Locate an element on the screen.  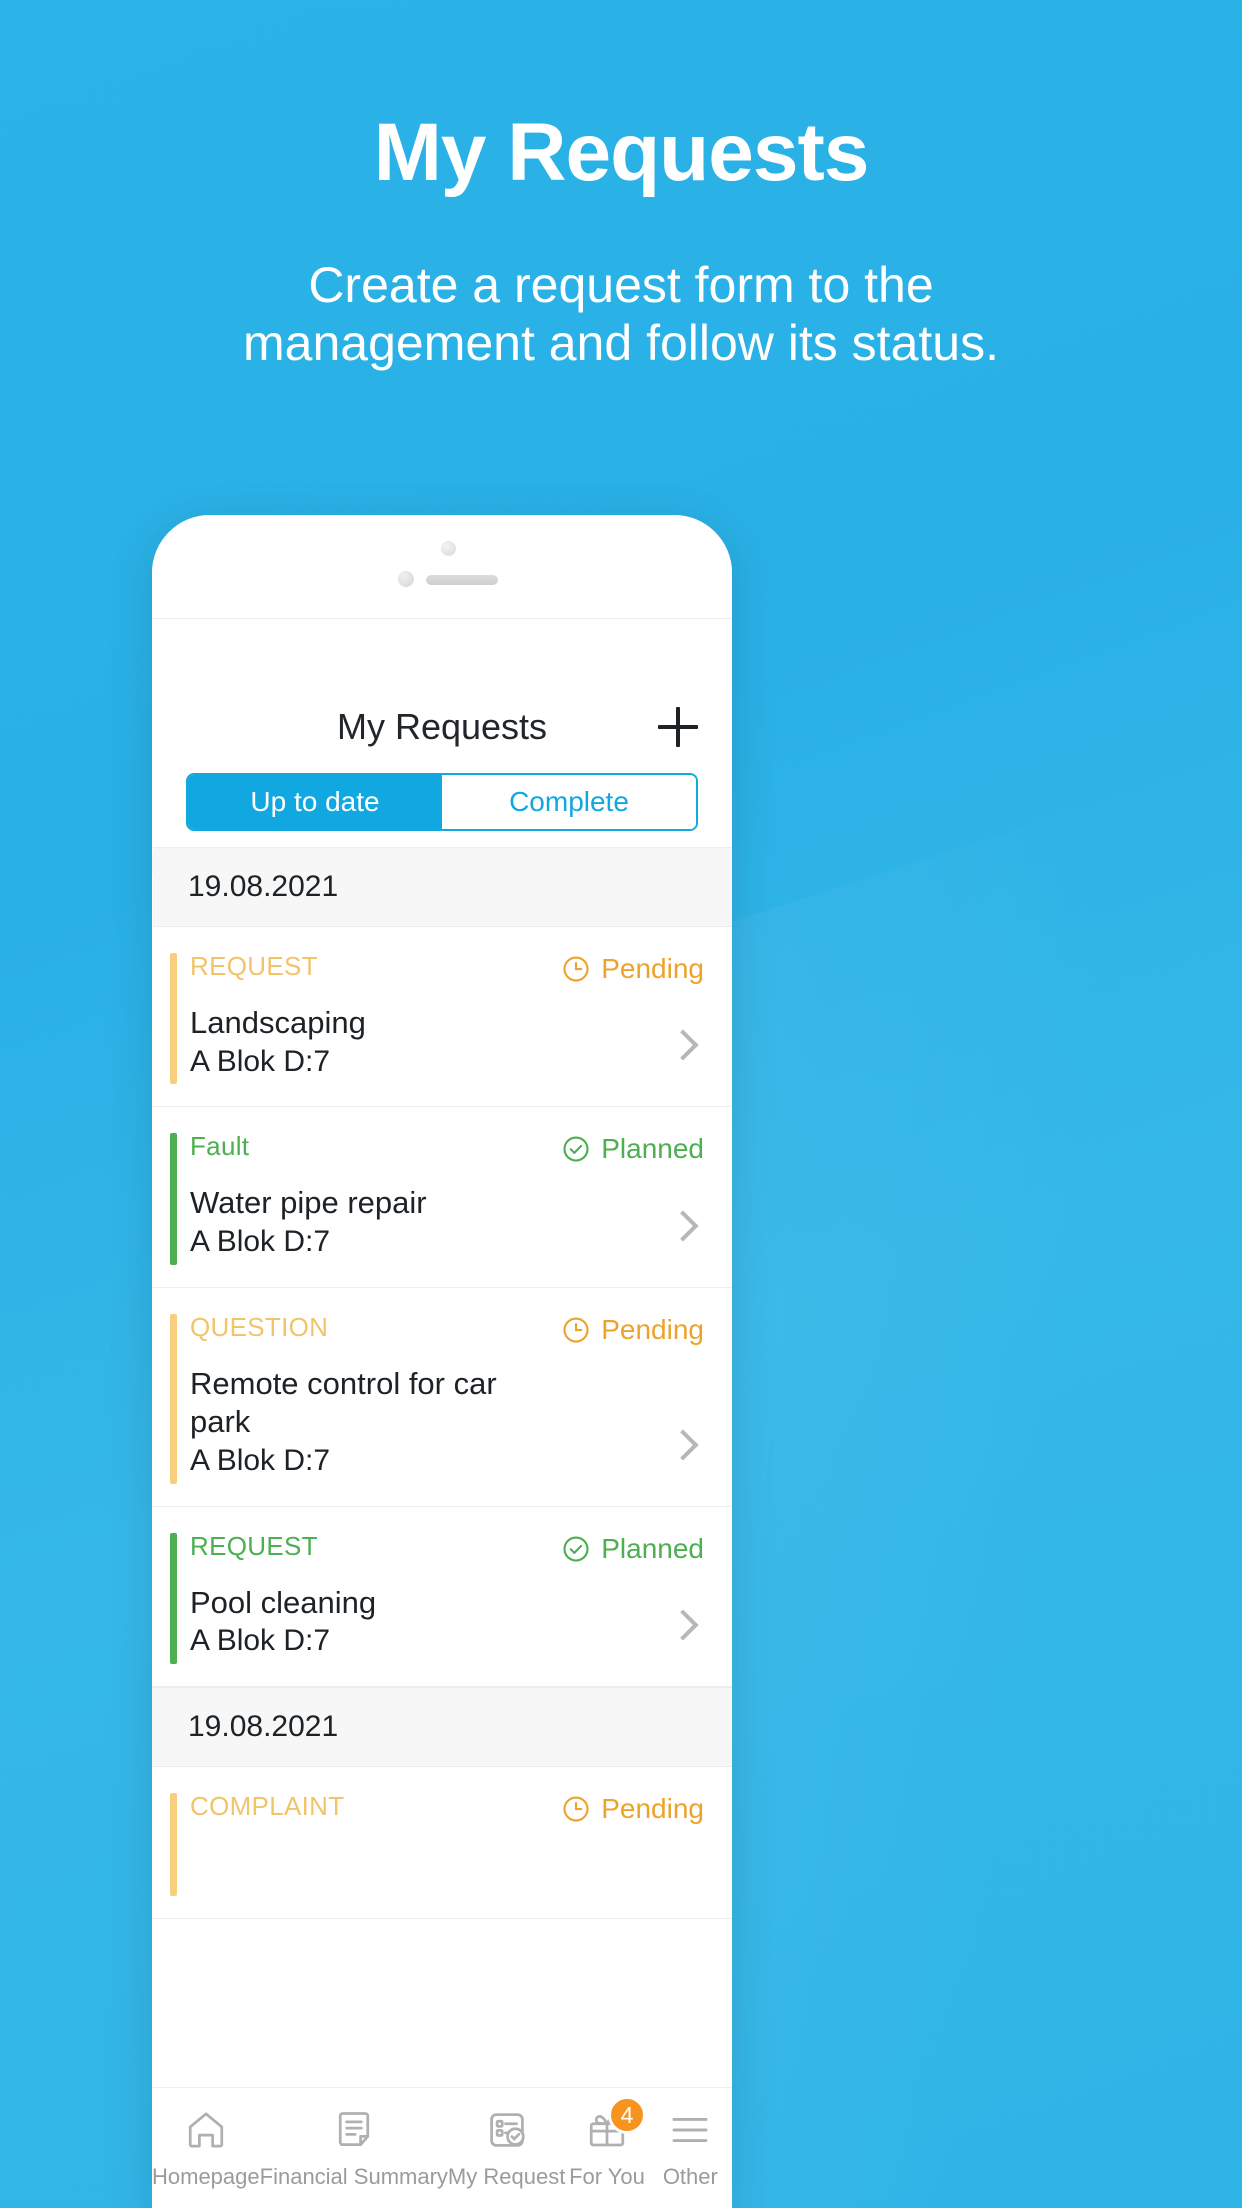
request-title: Water pipe repair is located at coordinates (308, 1203).